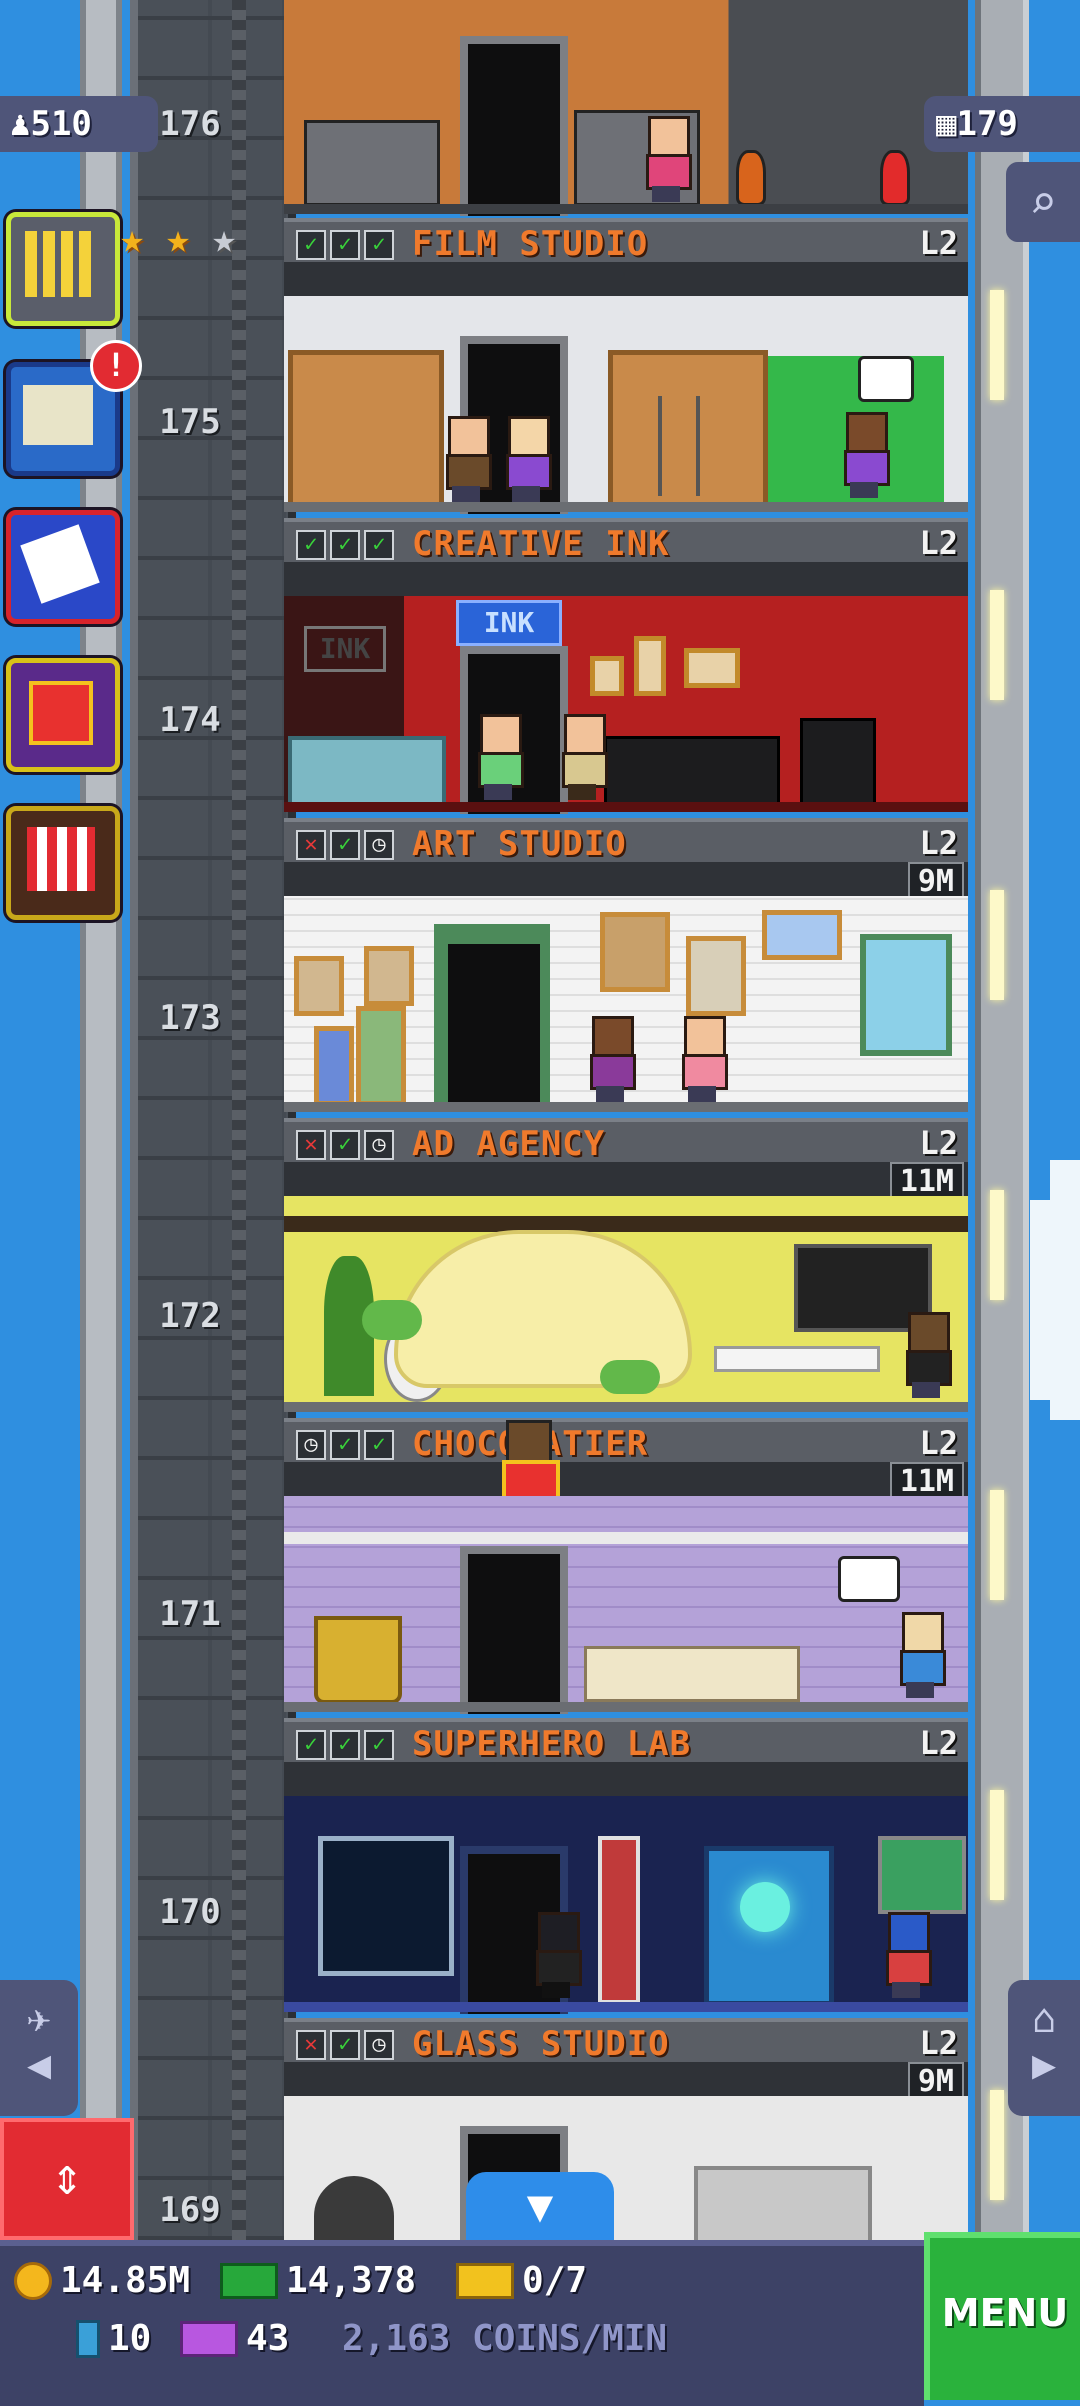  What do you see at coordinates (190, 124) in the screenshot?
I see `floor-number: 176` at bounding box center [190, 124].